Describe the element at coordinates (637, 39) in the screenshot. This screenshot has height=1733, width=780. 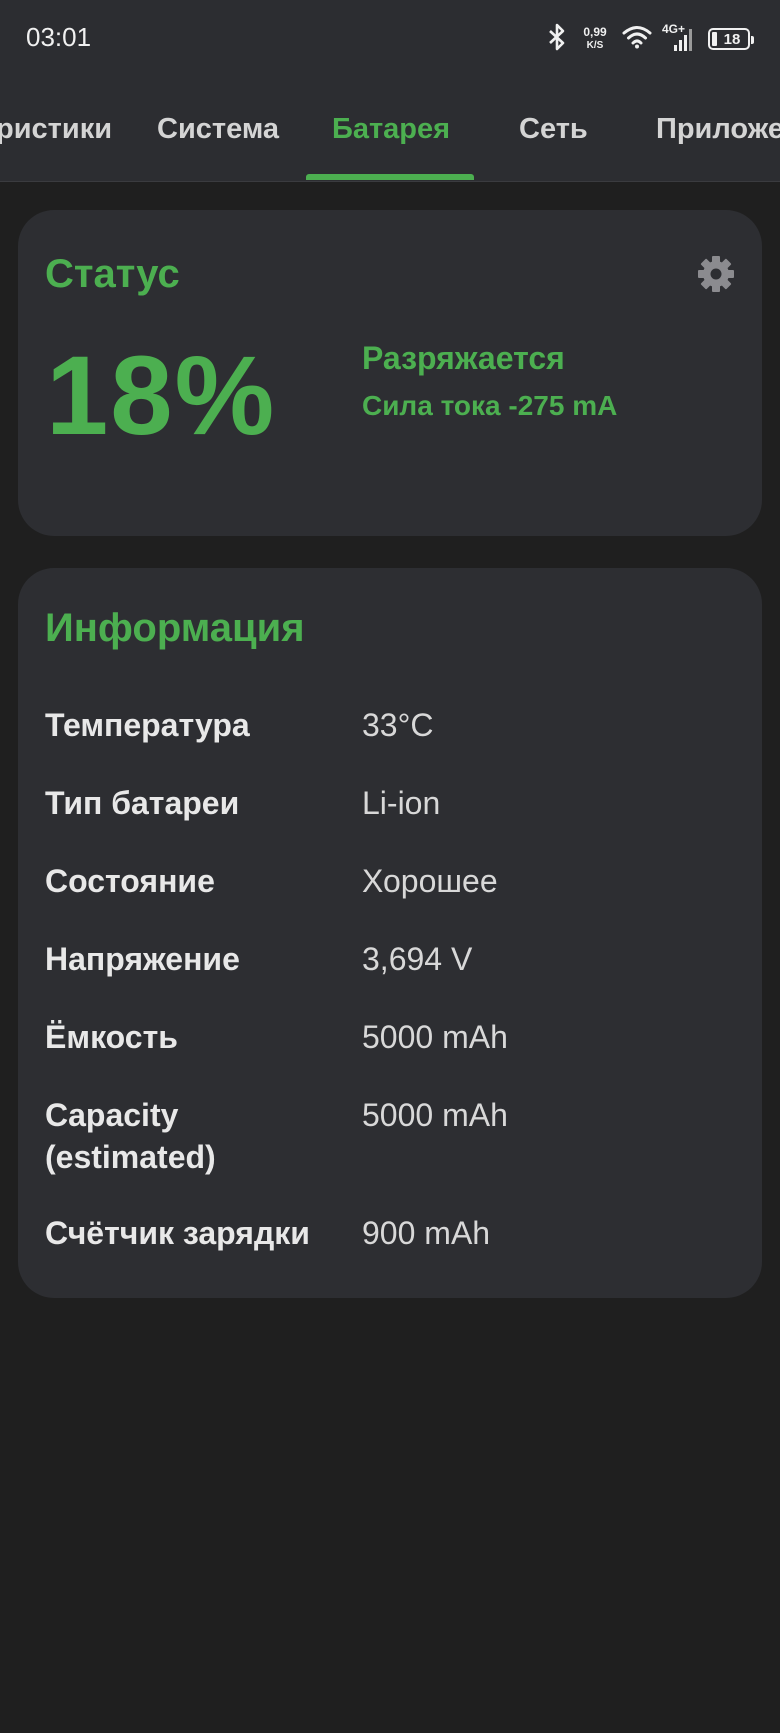
I see `wifi-icon` at that location.